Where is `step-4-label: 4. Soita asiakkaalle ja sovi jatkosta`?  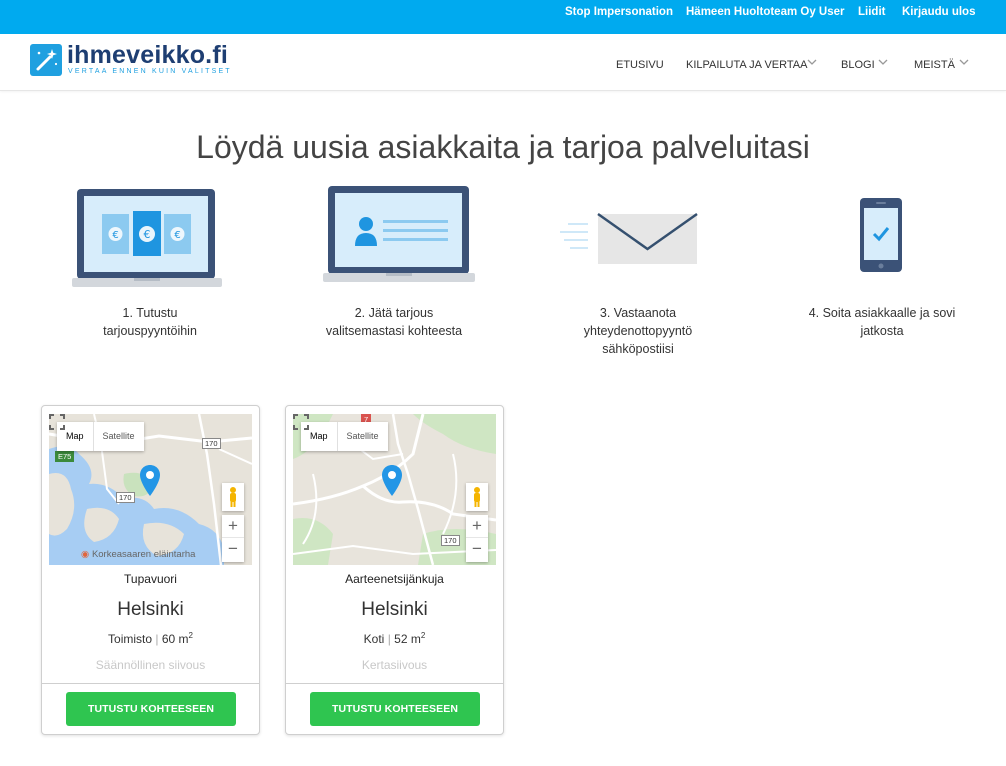 step-4-label: 4. Soita asiakkaalle ja sovi jatkosta is located at coordinates (882, 322).